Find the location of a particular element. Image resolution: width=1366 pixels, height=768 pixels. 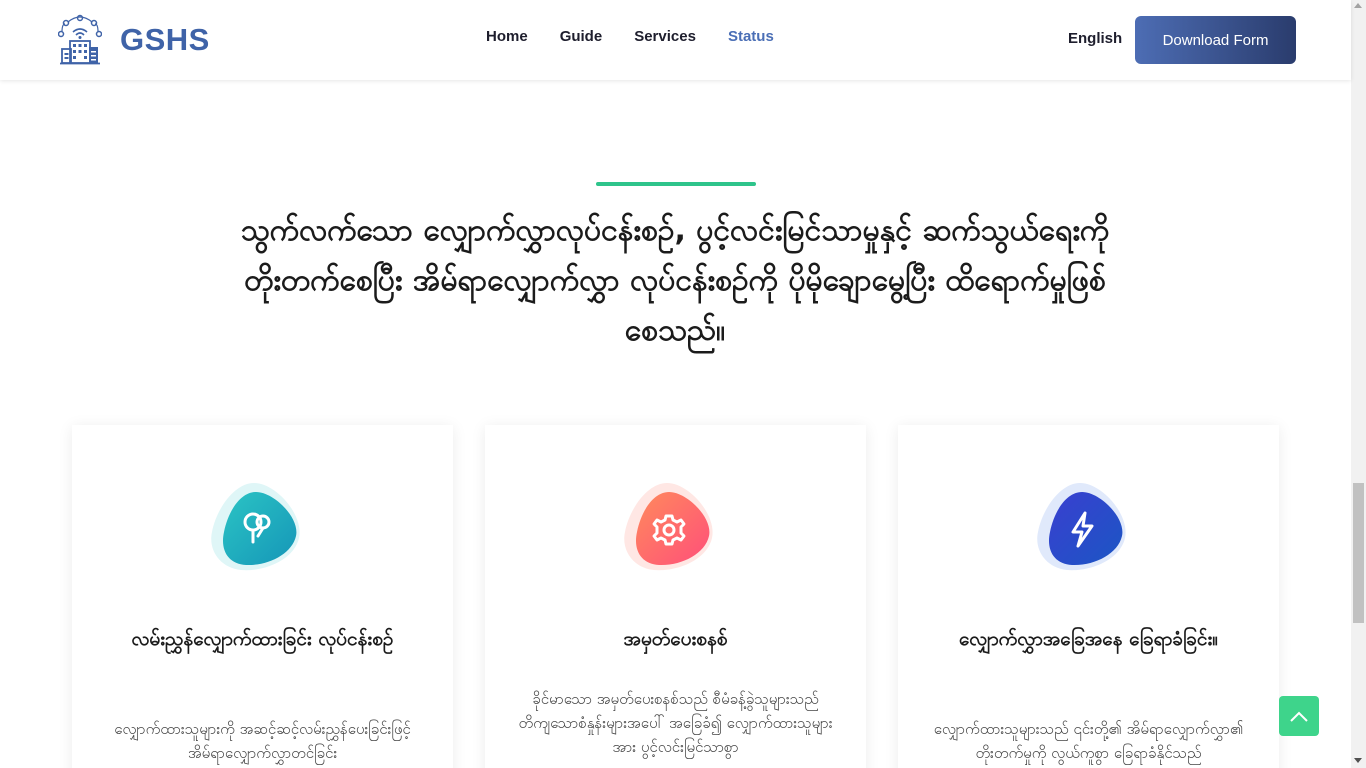

language-switcher: English is located at coordinates (1095, 38).